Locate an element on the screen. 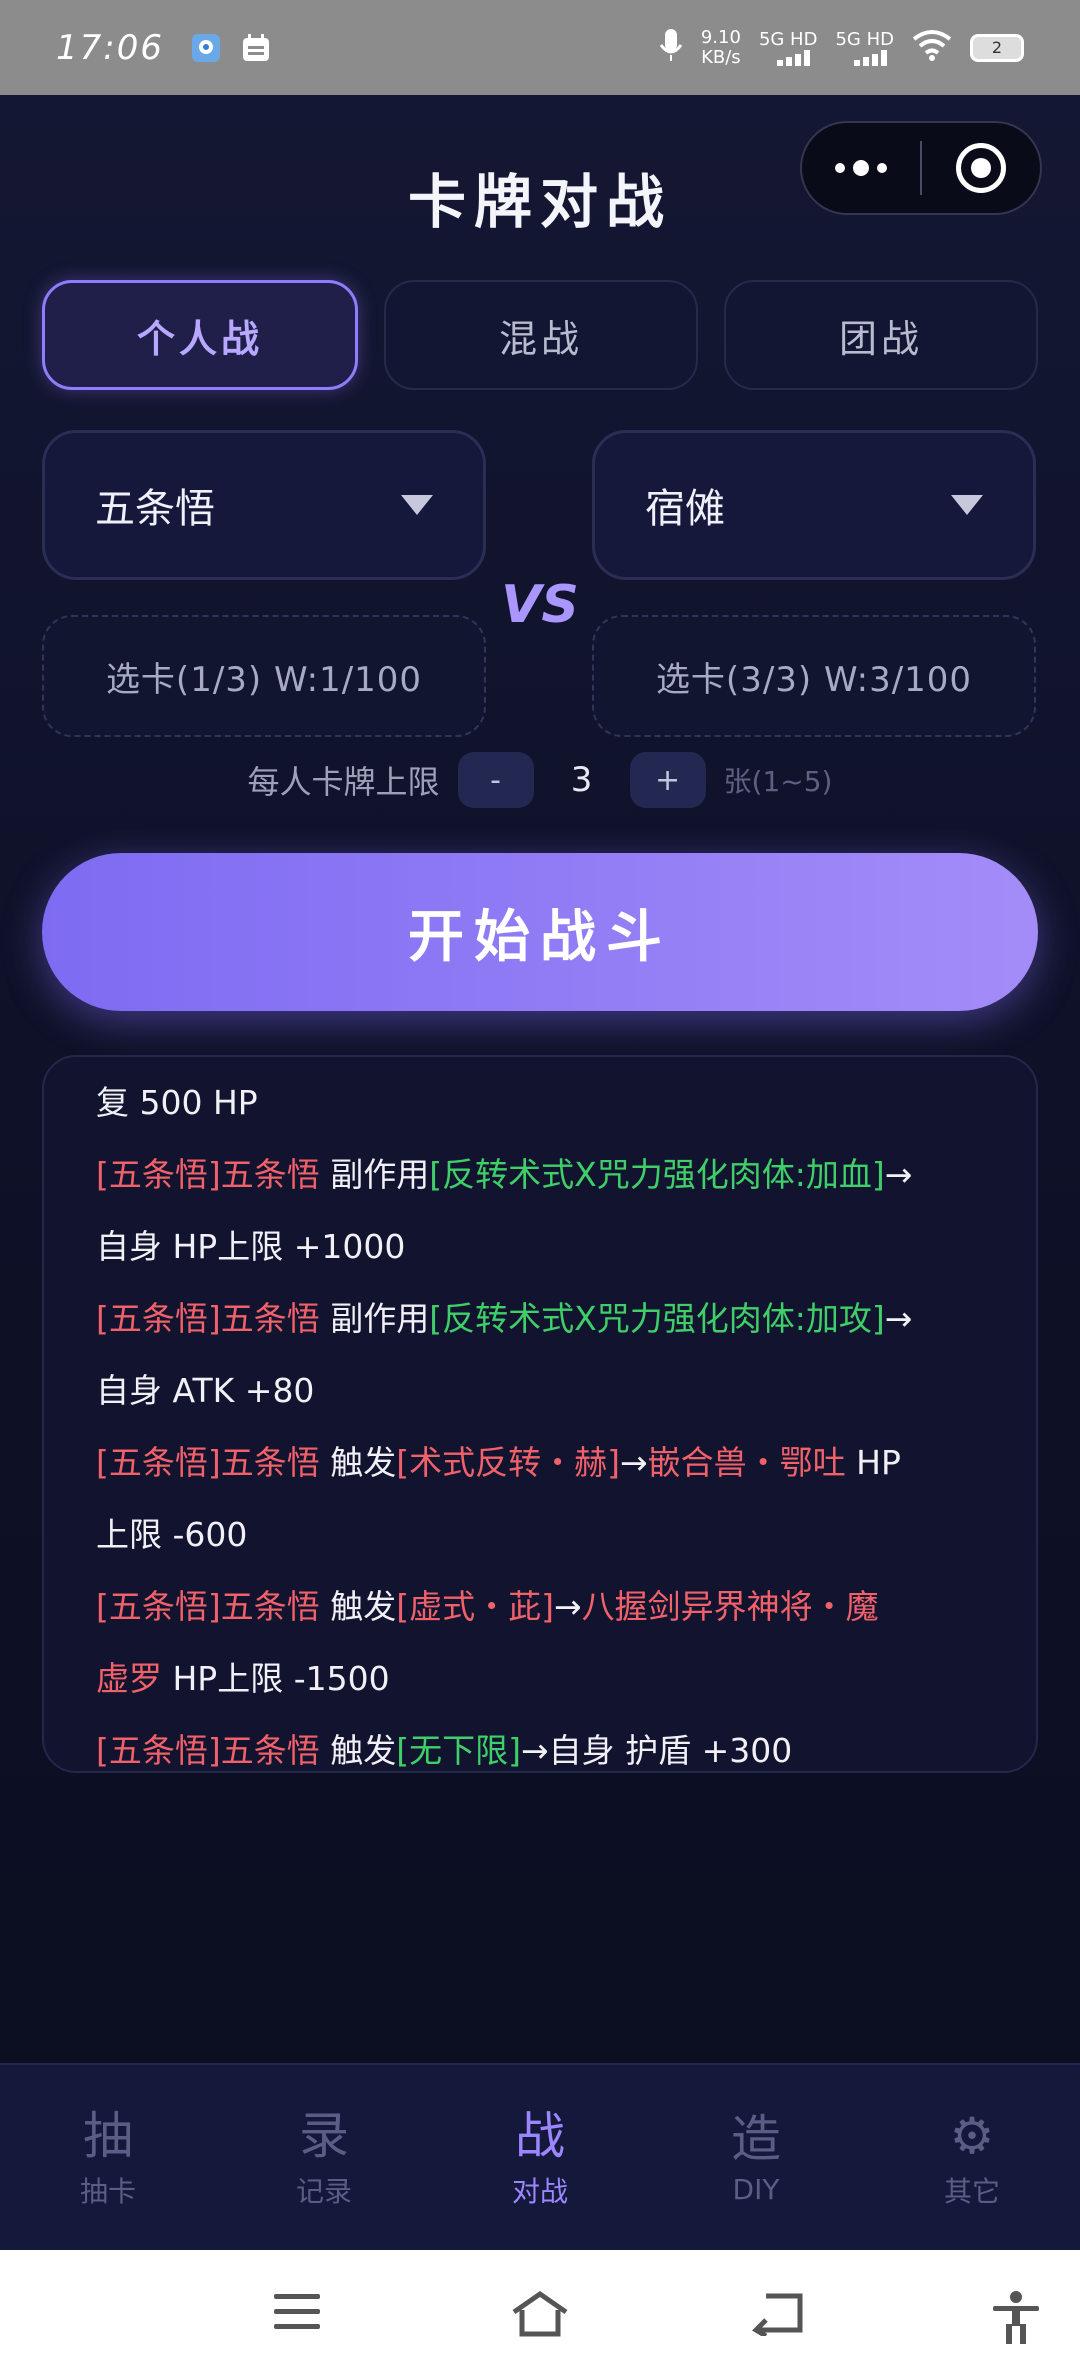 Image resolution: width=1080 pixels, height=2376 pixels. draw-icon: 抽 is located at coordinates (108, 2135).